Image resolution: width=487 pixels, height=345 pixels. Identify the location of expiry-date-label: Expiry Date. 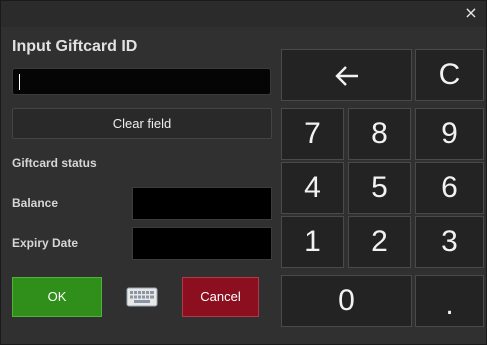
(45, 243).